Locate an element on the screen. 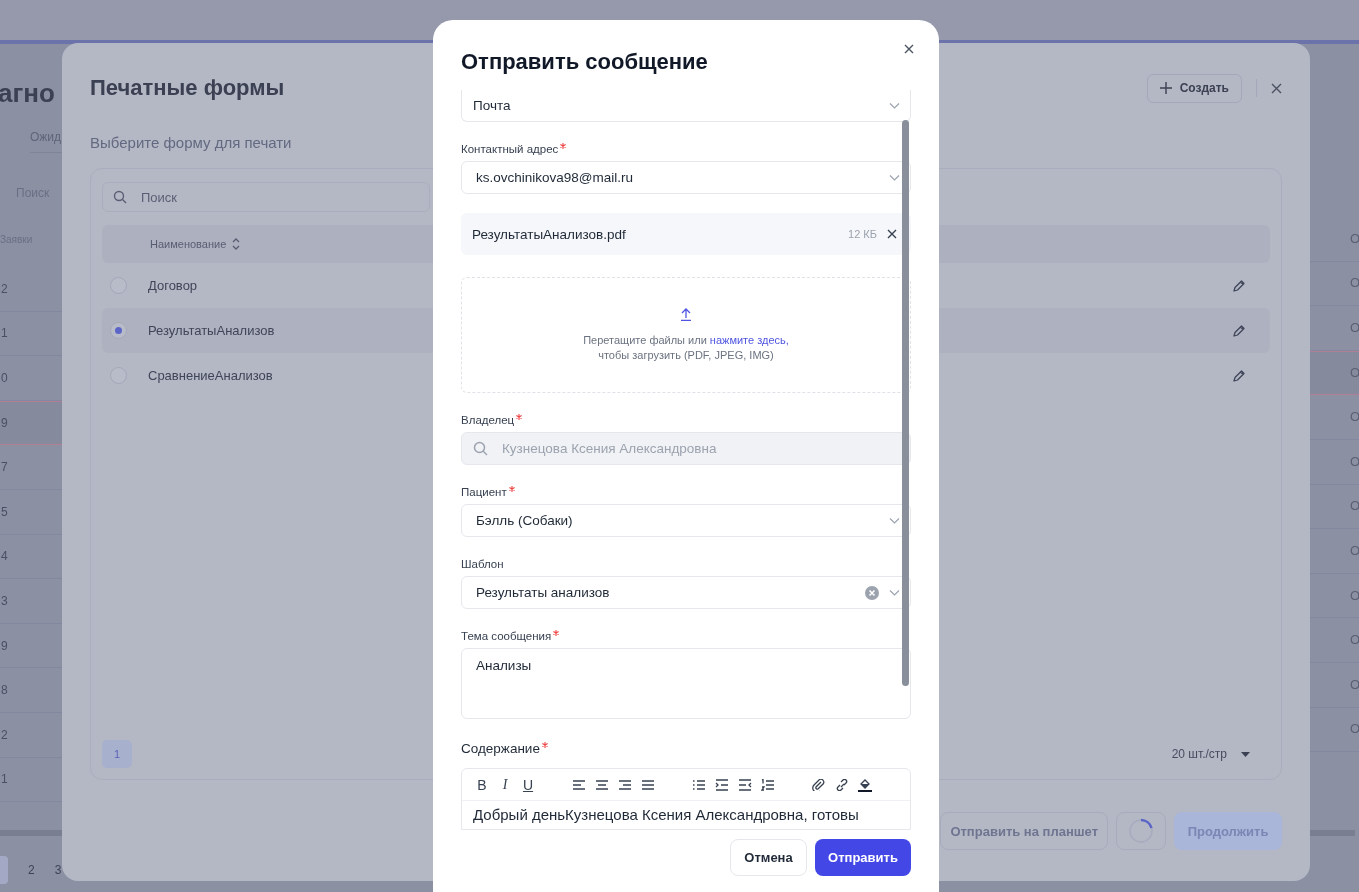 The image size is (1359, 892). fill-color-icon is located at coordinates (865, 784).